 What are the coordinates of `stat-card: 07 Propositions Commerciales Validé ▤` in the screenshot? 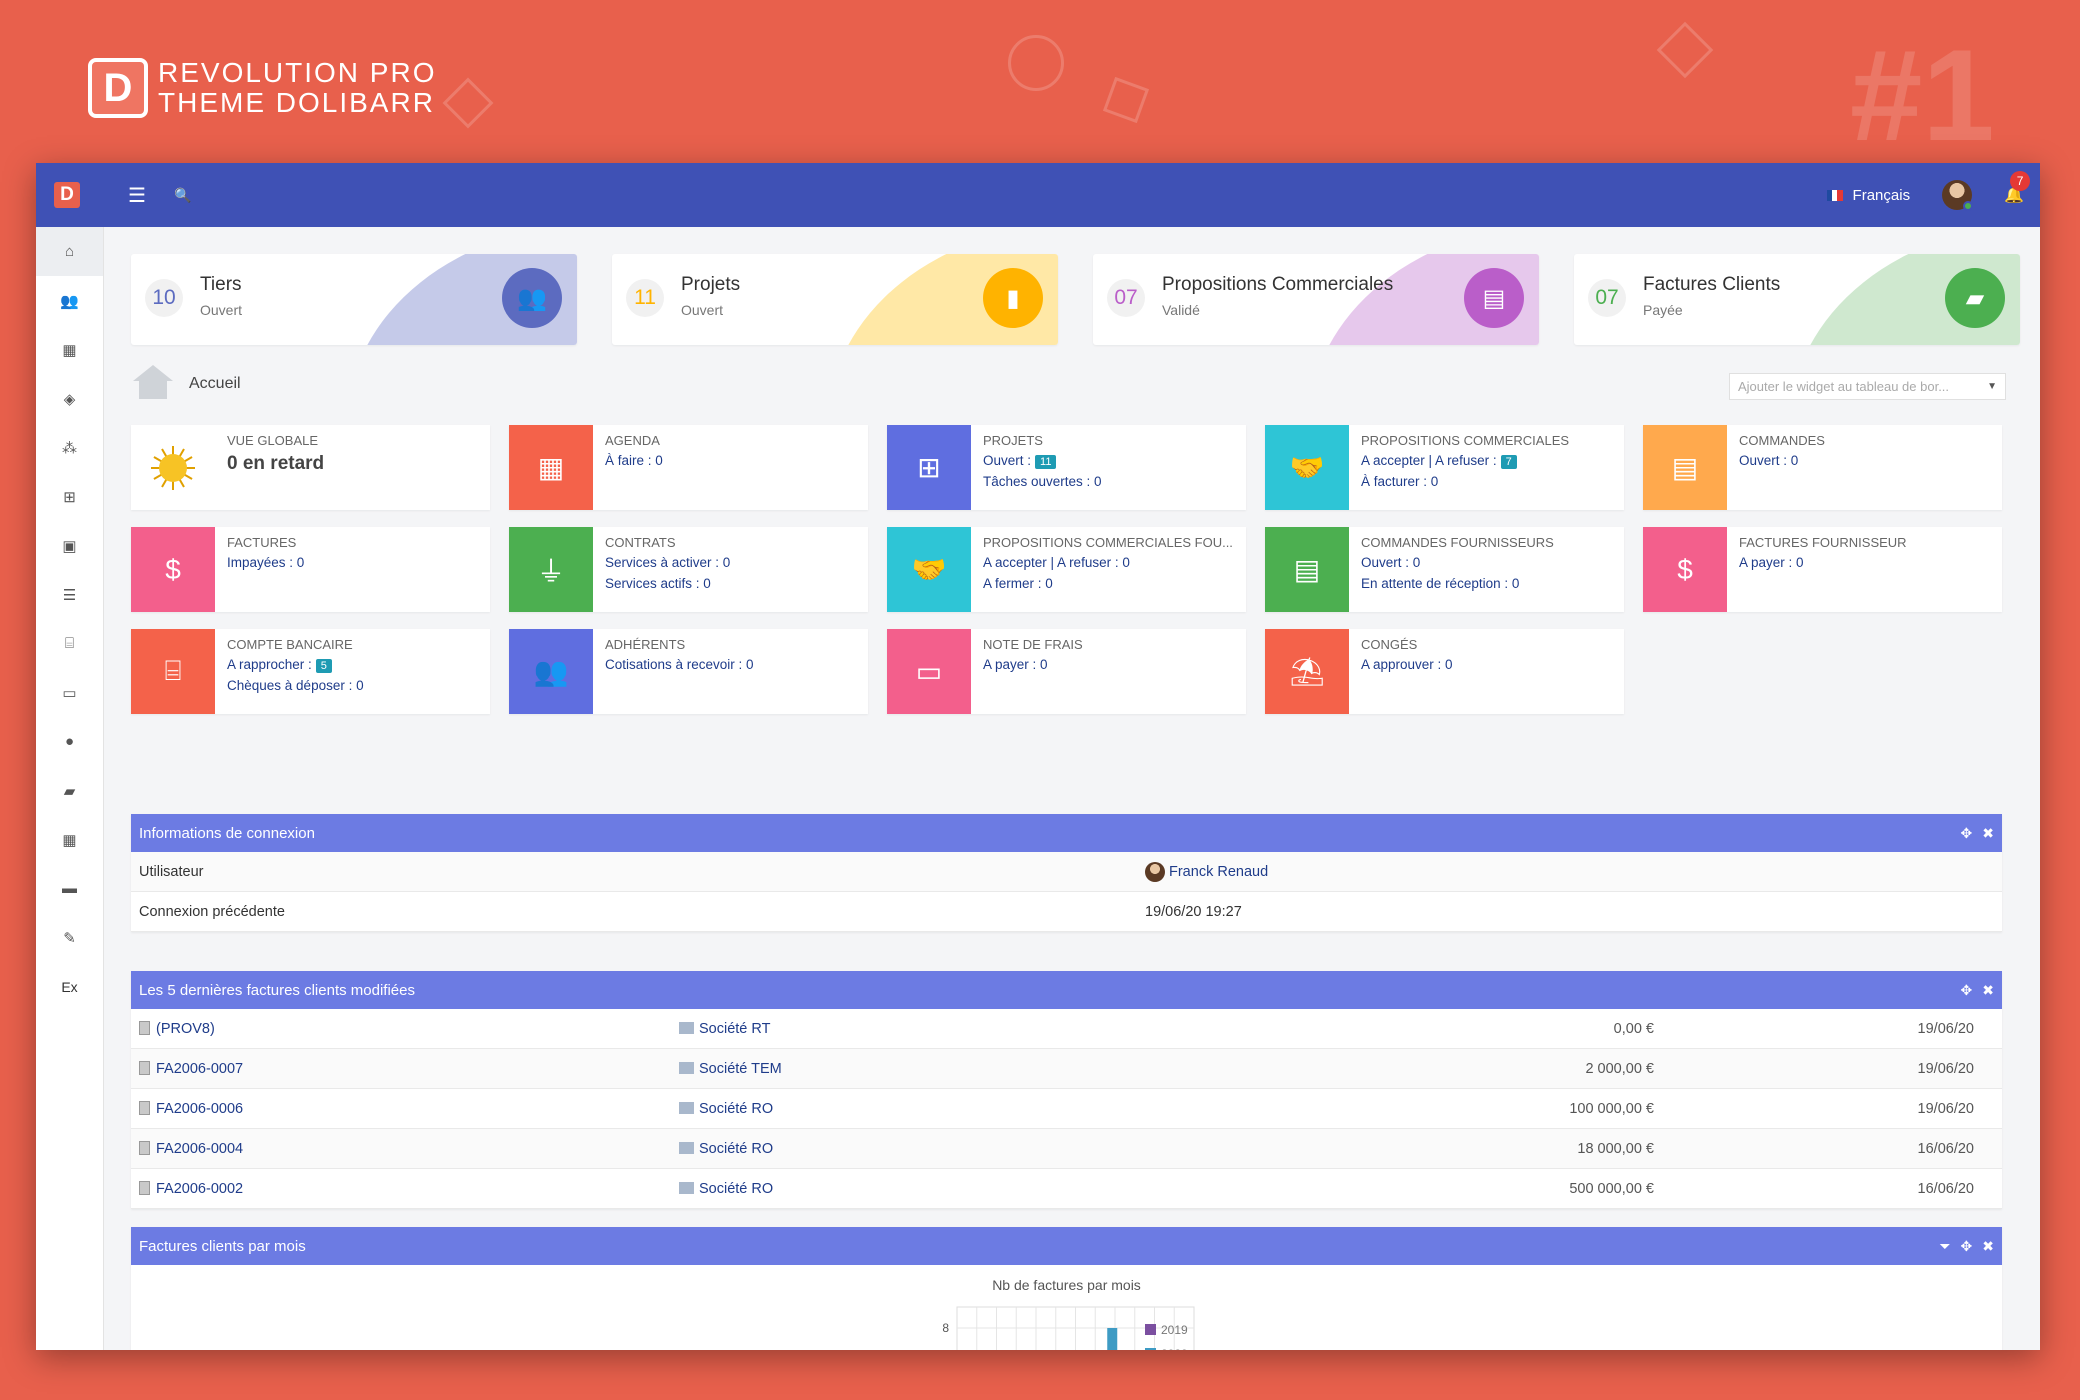 It's located at (1316, 299).